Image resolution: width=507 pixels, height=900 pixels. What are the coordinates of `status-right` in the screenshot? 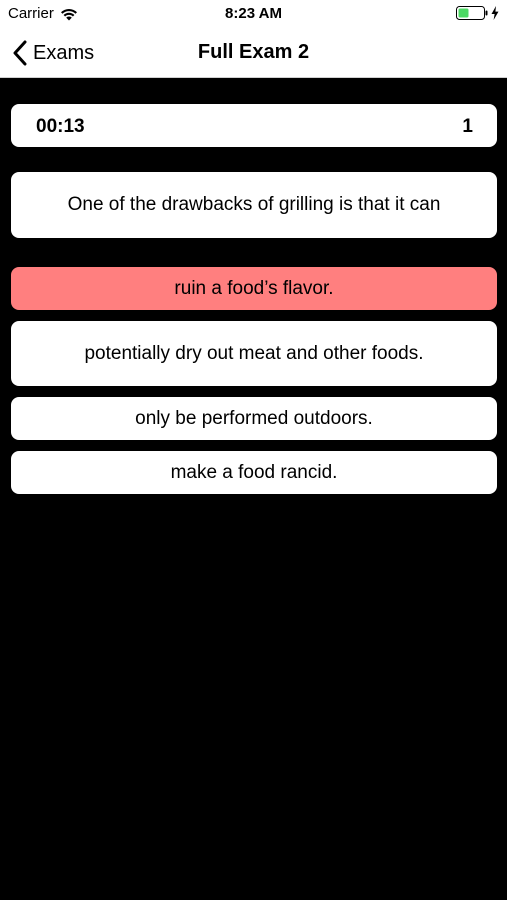 It's located at (477, 13).